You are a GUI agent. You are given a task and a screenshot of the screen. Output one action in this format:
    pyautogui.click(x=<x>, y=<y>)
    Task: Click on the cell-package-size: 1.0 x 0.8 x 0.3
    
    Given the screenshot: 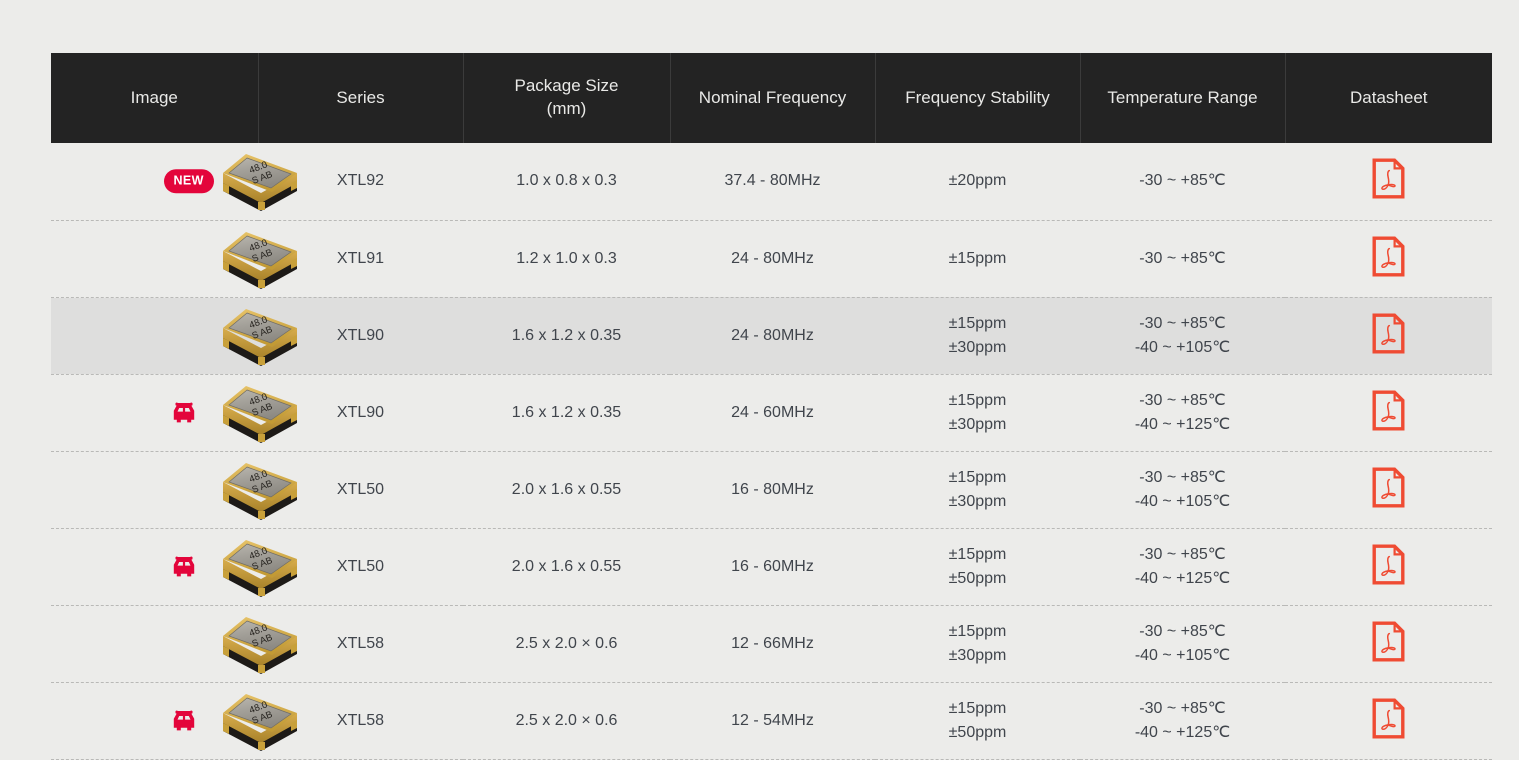 What is the action you would take?
    pyautogui.click(x=566, y=181)
    